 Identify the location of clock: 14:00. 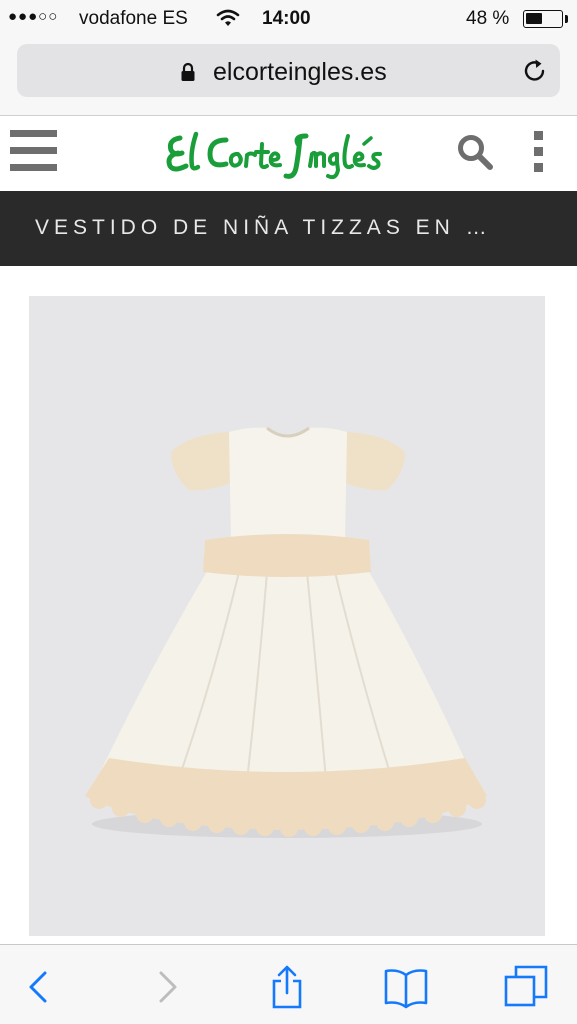
(286, 18).